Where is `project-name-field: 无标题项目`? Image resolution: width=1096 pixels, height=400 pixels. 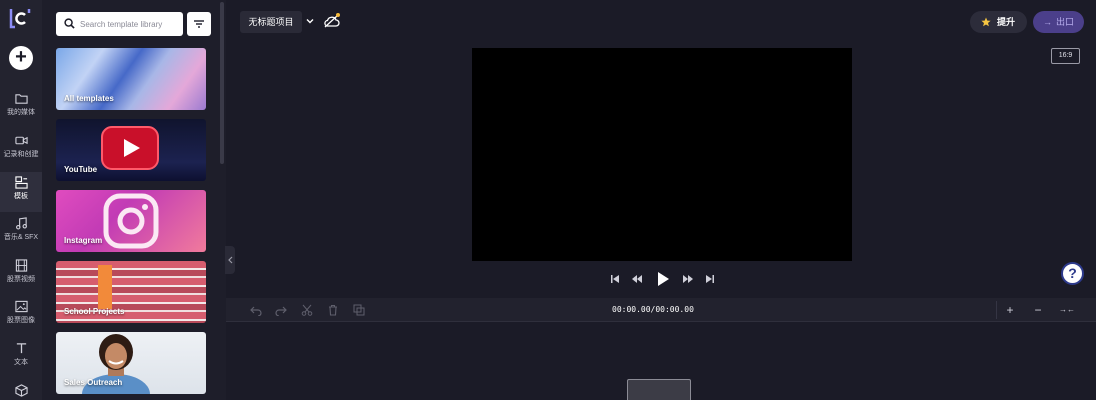 project-name-field: 无标题项目 is located at coordinates (271, 22).